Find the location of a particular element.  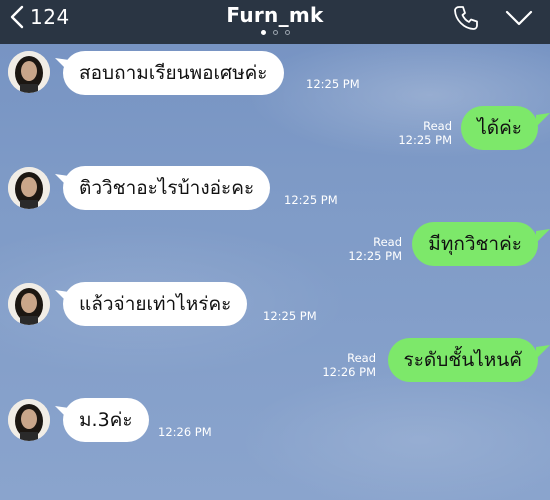

message-row: แล้วจ่ายเท่าไหร่คะ 12:25 PM is located at coordinates (275, 305).